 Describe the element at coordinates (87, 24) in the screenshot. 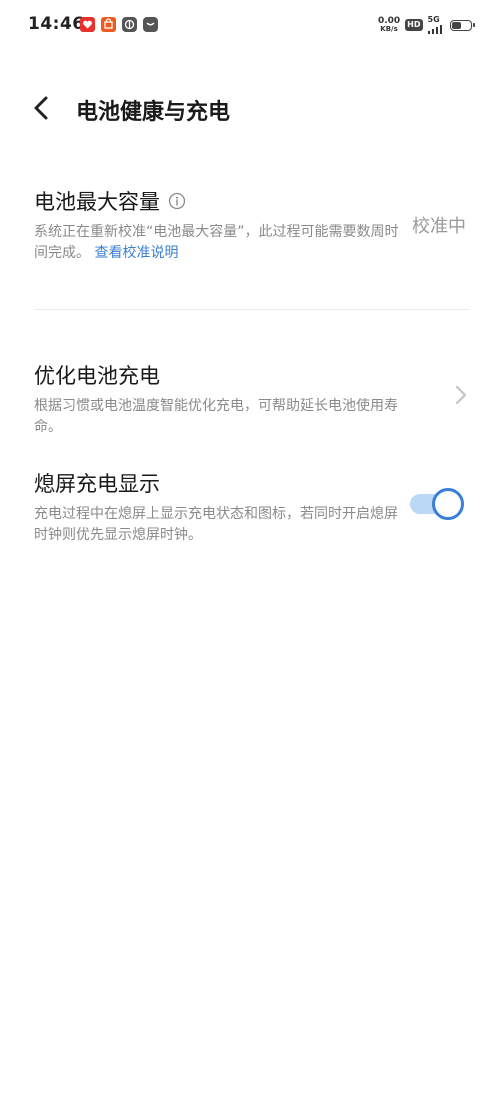

I see `app-notification-icon` at that location.